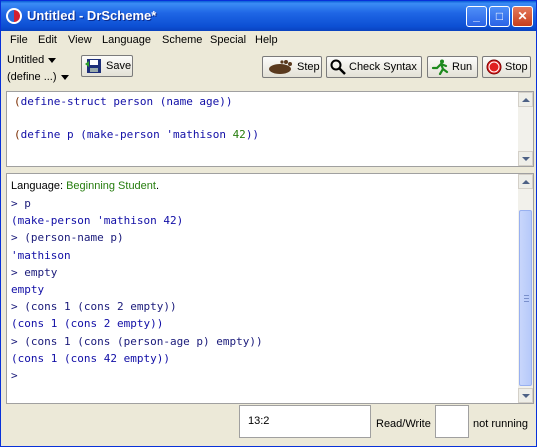  Describe the element at coordinates (87, 324) in the screenshot. I see `repl-output-line: (cons 1 (cons 2 empty))` at that location.